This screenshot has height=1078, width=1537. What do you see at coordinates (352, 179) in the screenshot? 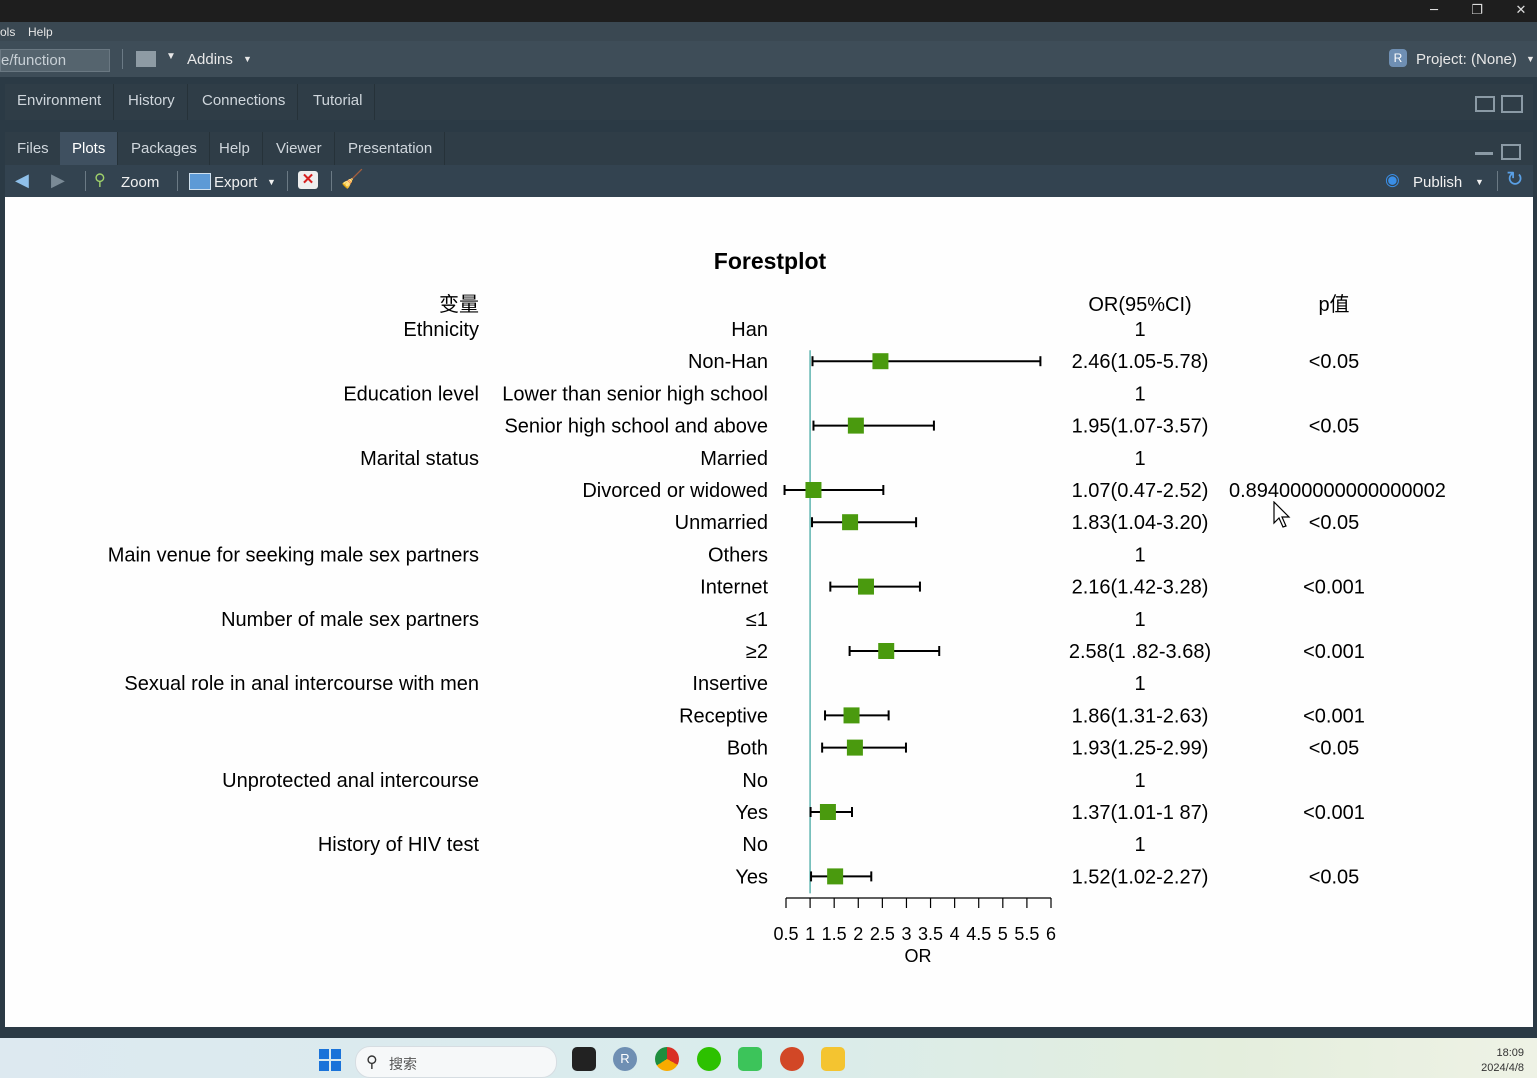
I see `broom-clear-icon: 🧹` at bounding box center [352, 179].